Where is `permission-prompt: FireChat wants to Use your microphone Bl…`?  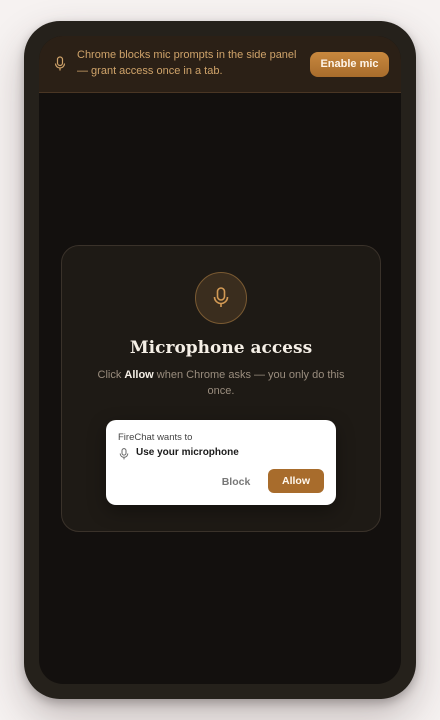
permission-prompt: FireChat wants to Use your microphone Bl… is located at coordinates (221, 462).